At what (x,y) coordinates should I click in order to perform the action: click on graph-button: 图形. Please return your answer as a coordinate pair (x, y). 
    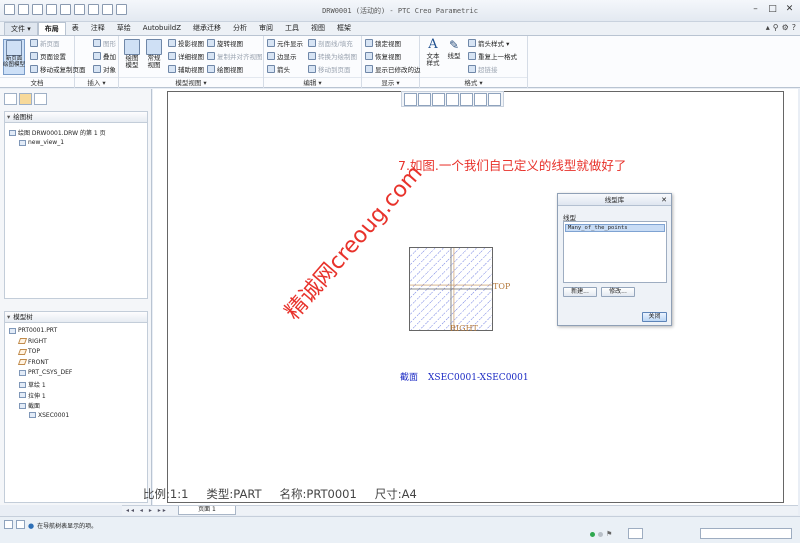
    Looking at the image, I should click on (104, 43).